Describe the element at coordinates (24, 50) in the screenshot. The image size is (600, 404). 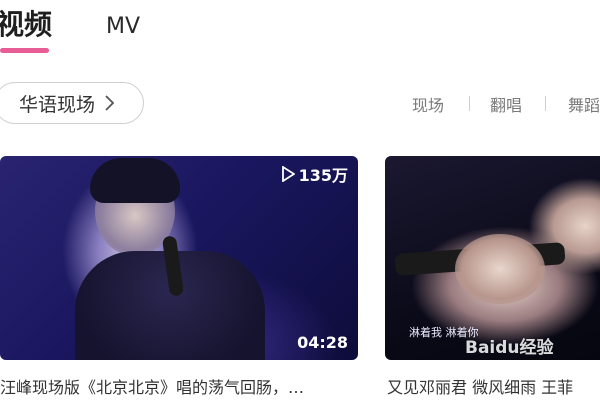
I see `active-tab-indicator` at that location.